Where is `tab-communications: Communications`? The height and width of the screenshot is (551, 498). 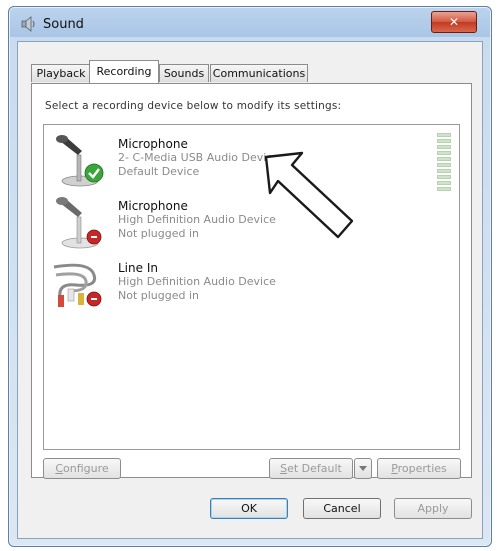
tab-communications: Communications is located at coordinates (259, 73).